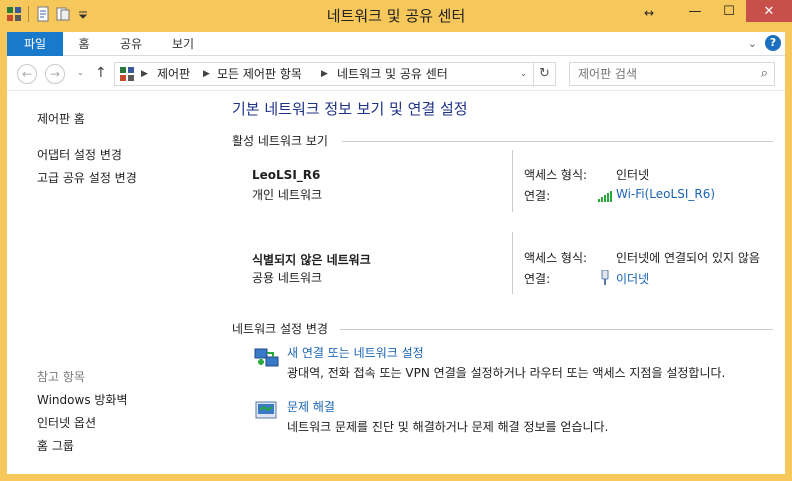 This screenshot has height=481, width=792. What do you see at coordinates (355, 352) in the screenshot?
I see `new-connection-link: 새 연결 또는 네트워크 설정` at bounding box center [355, 352].